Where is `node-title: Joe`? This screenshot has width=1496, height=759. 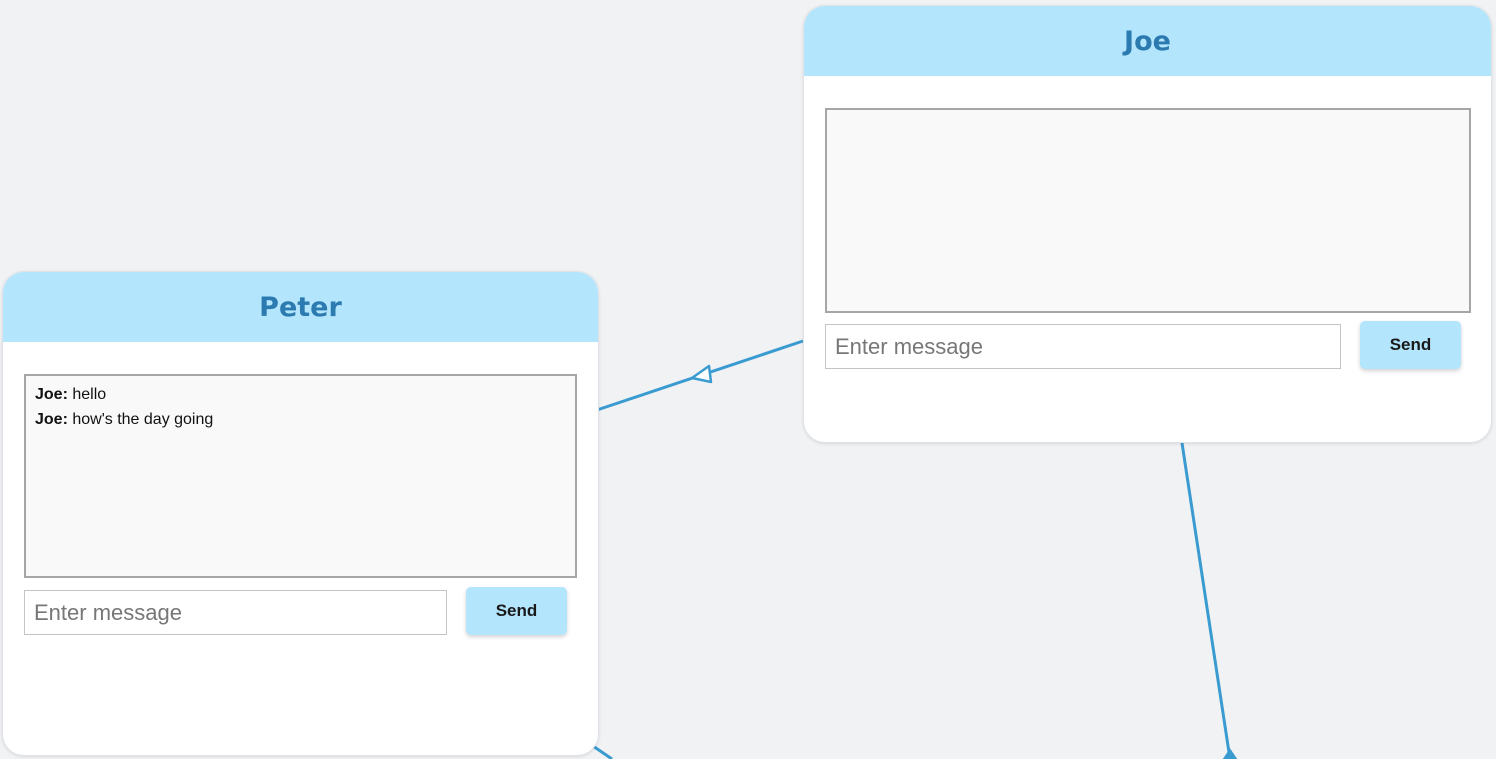 node-title: Joe is located at coordinates (1147, 41).